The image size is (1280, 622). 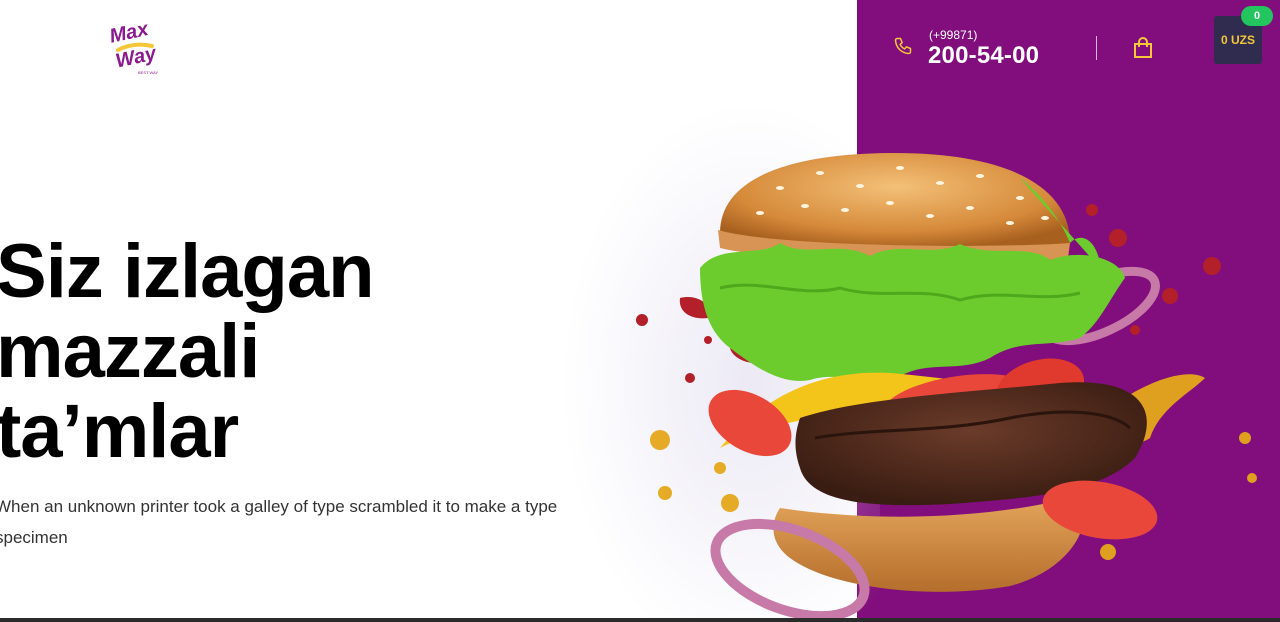 What do you see at coordinates (983, 56) in the screenshot?
I see `phone-number: 200-54-00` at bounding box center [983, 56].